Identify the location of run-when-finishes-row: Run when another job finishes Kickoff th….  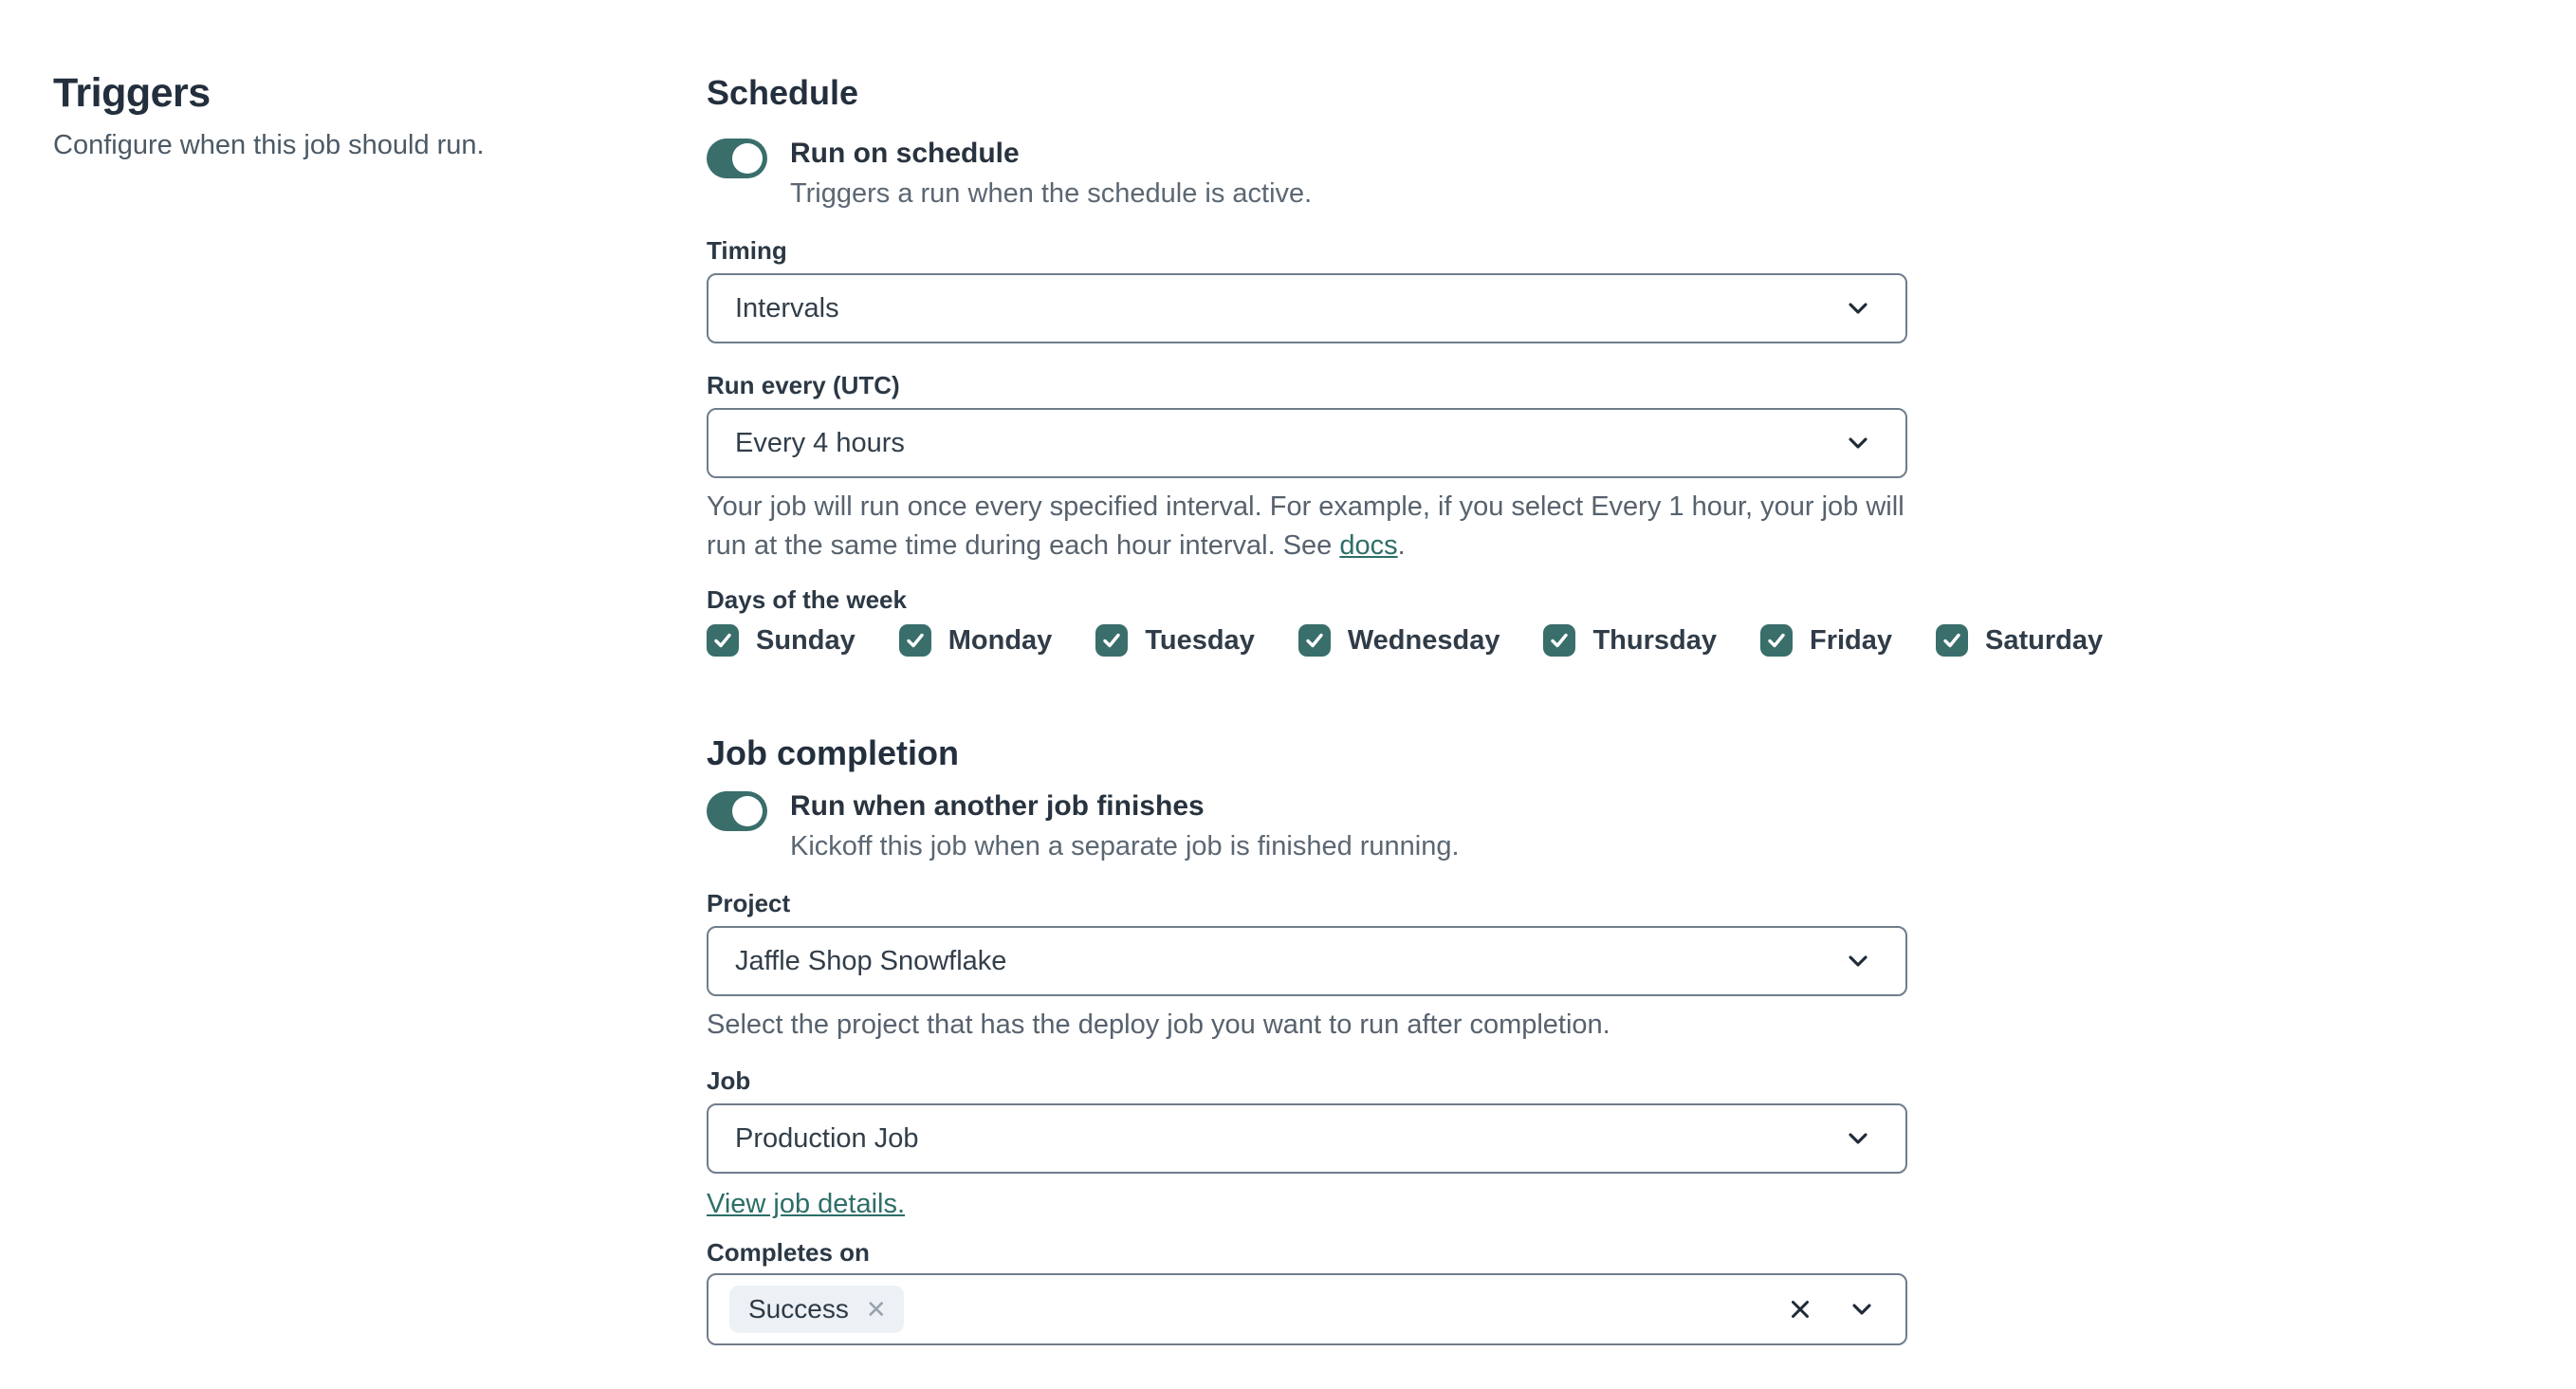
(1307, 826).